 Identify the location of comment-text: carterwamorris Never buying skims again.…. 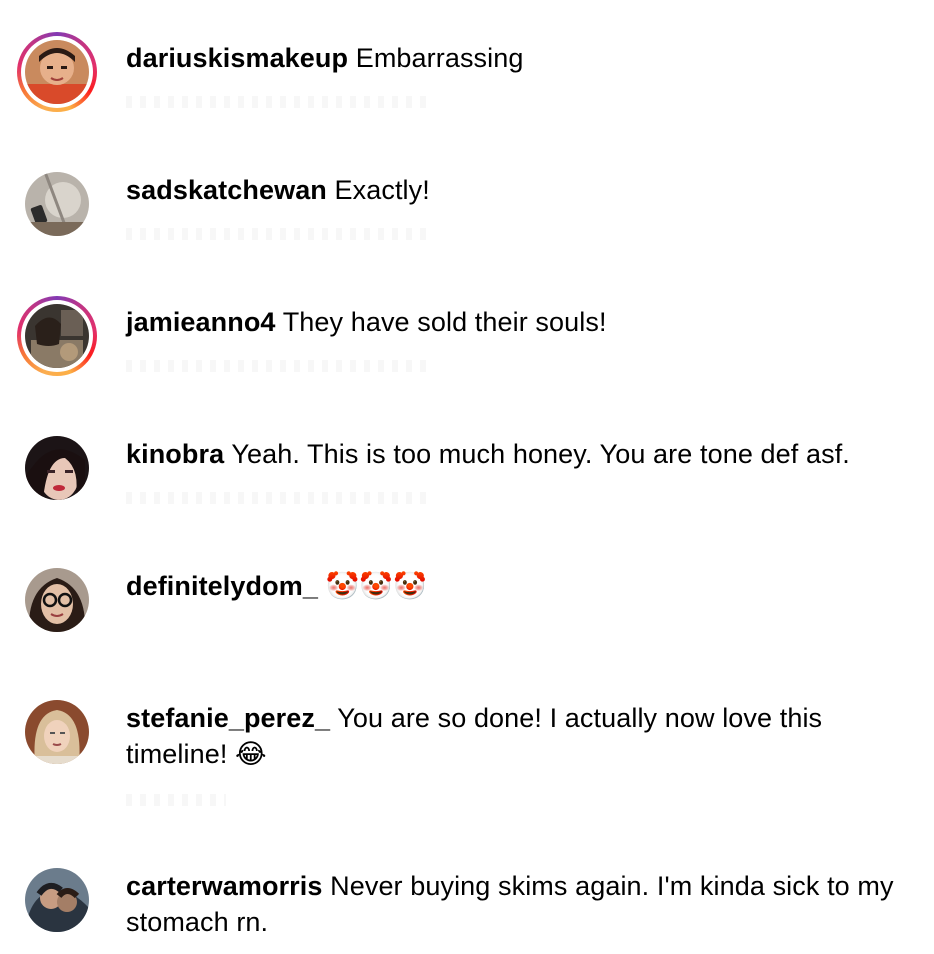
(521, 904).